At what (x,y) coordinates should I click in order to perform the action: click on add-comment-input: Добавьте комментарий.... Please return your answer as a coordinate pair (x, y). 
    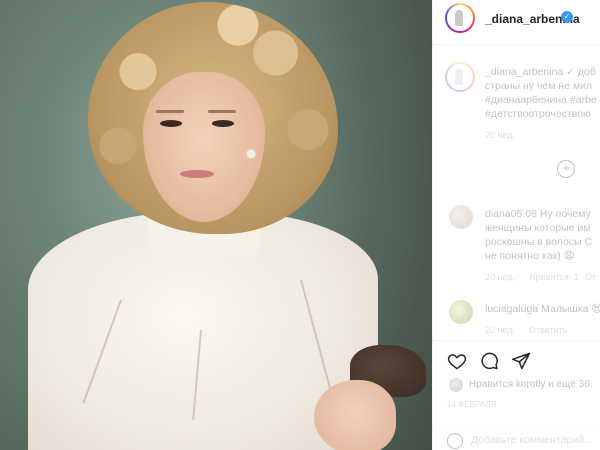
    Looking at the image, I should click on (532, 440).